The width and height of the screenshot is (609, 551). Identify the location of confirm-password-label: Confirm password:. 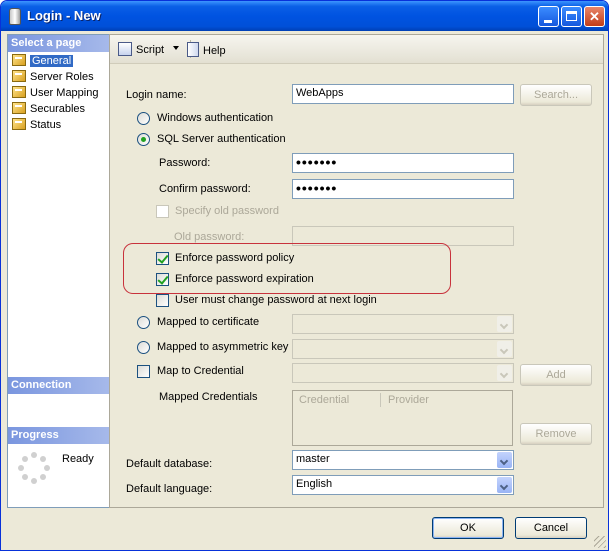
(205, 189).